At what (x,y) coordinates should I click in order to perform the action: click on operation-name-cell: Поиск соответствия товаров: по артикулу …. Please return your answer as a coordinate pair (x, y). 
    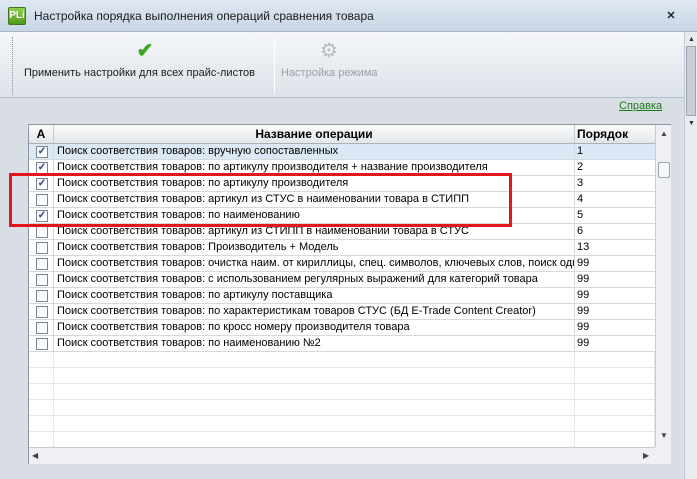
    Looking at the image, I should click on (314, 296).